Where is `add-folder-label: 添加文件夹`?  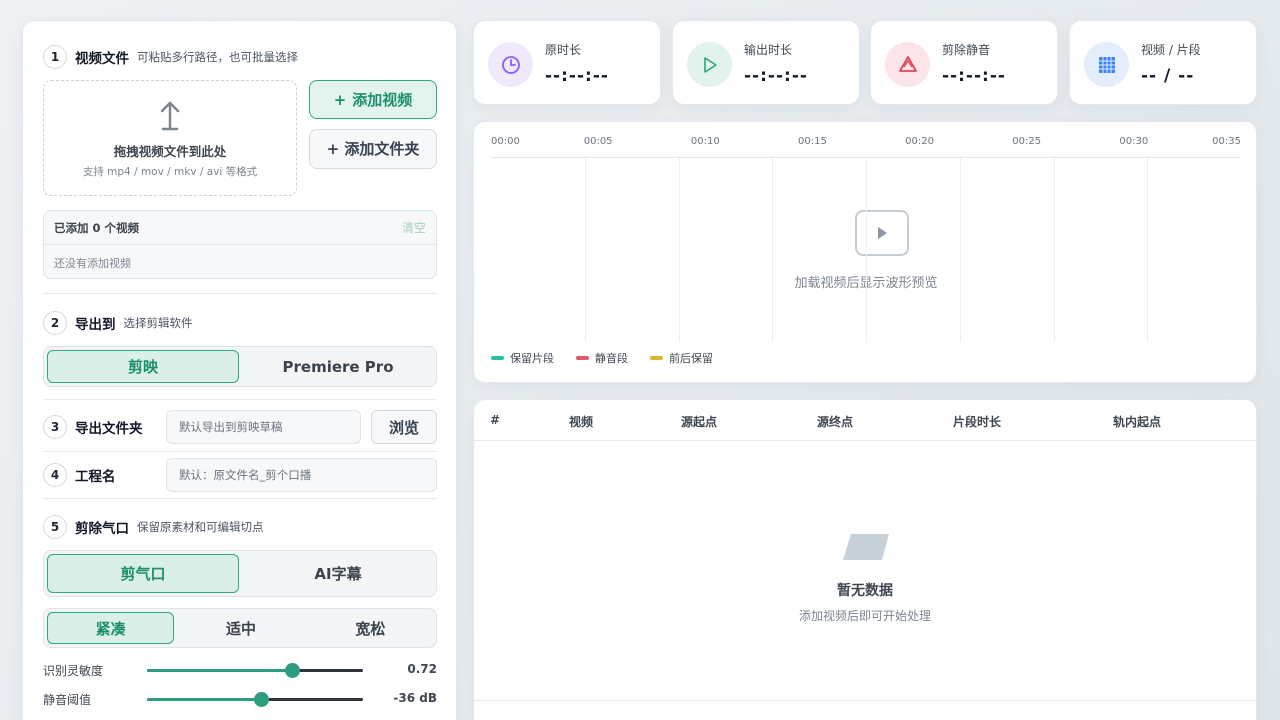
add-folder-label: 添加文件夹 is located at coordinates (382, 149).